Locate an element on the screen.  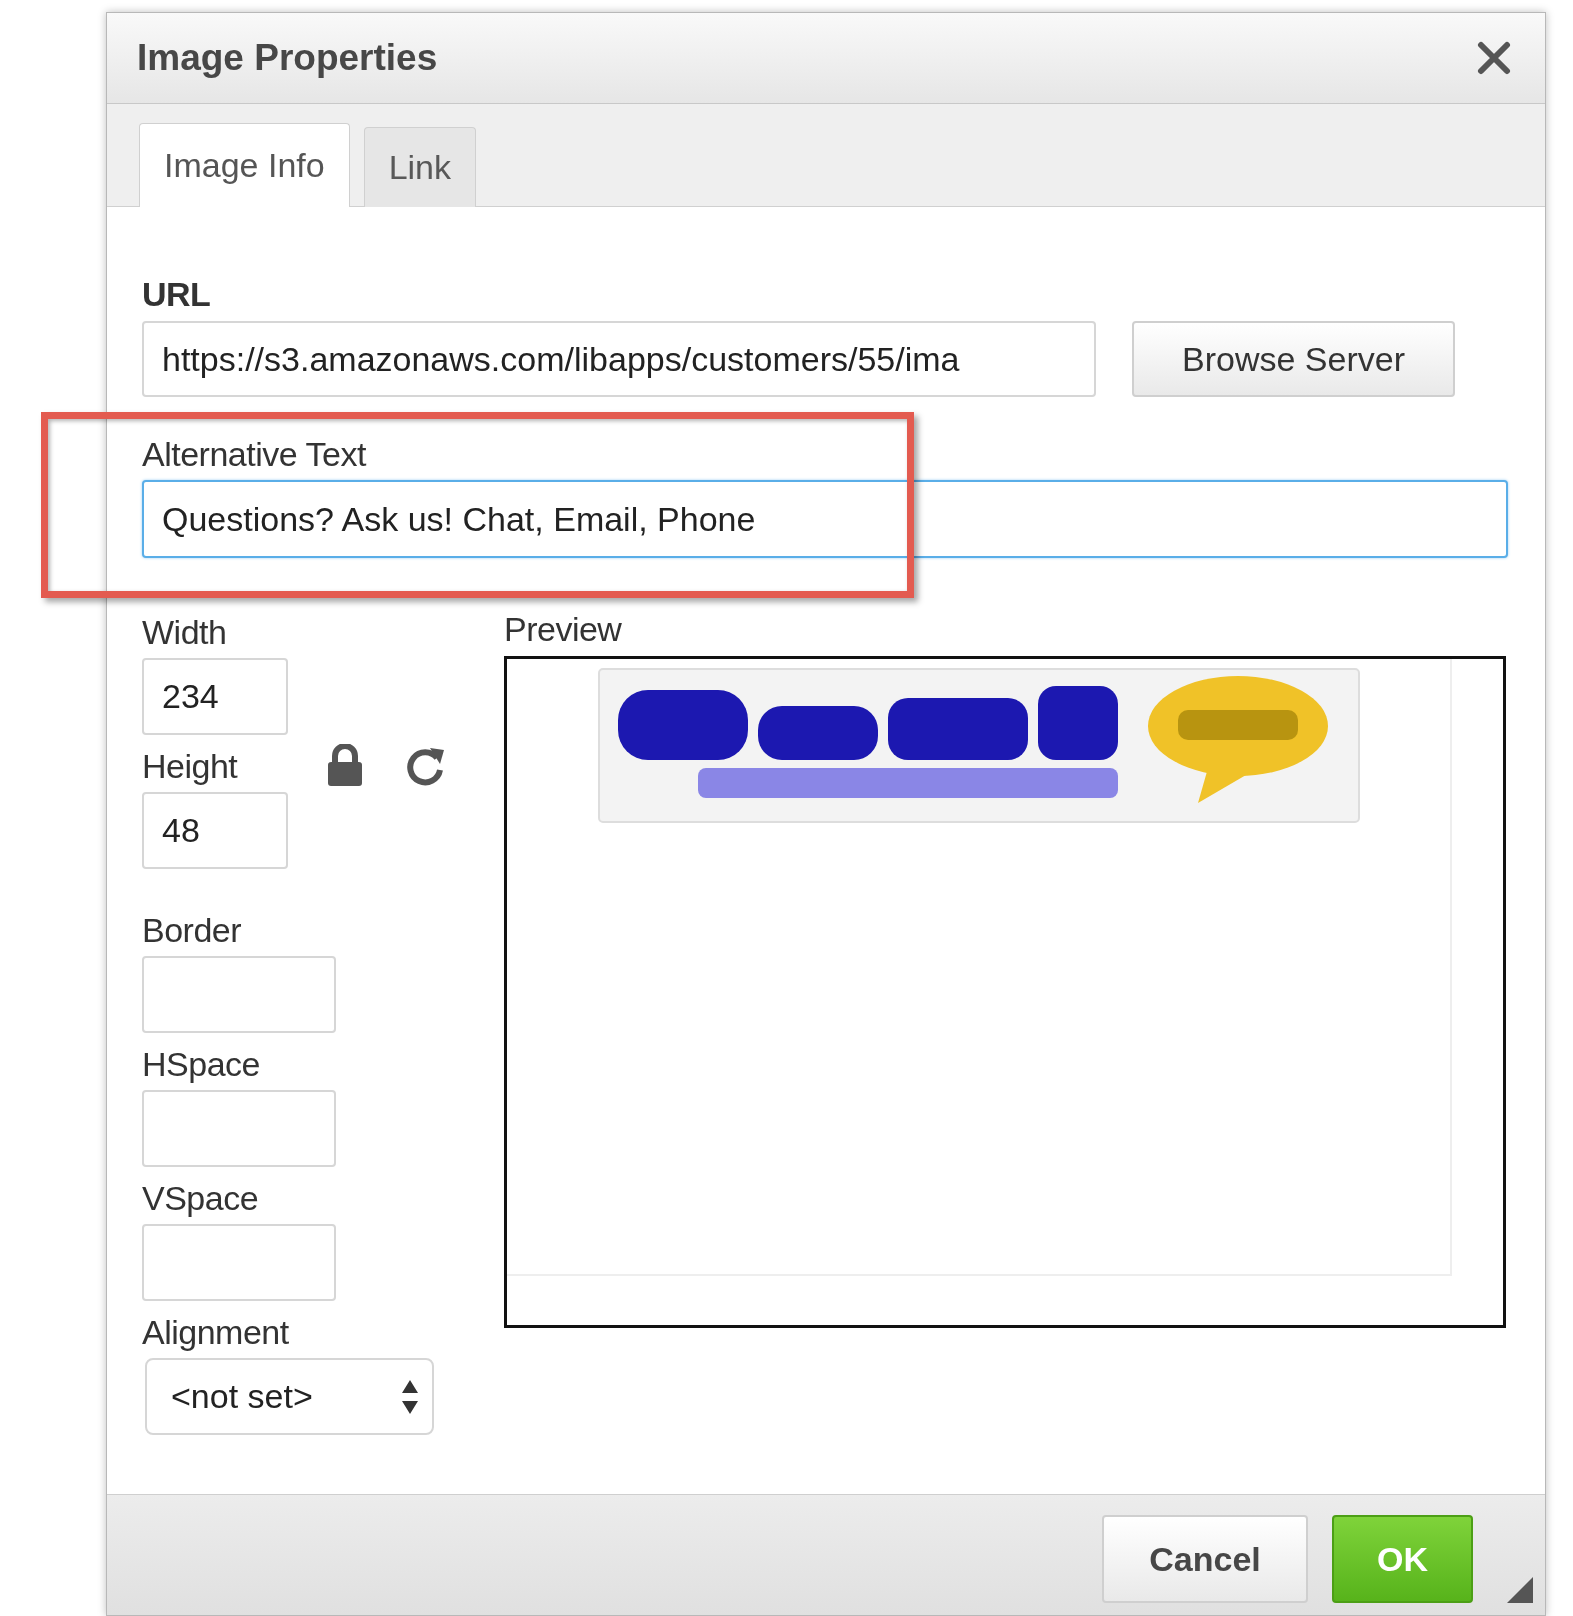
browse-server-button: Browse Server is located at coordinates (1293, 359).